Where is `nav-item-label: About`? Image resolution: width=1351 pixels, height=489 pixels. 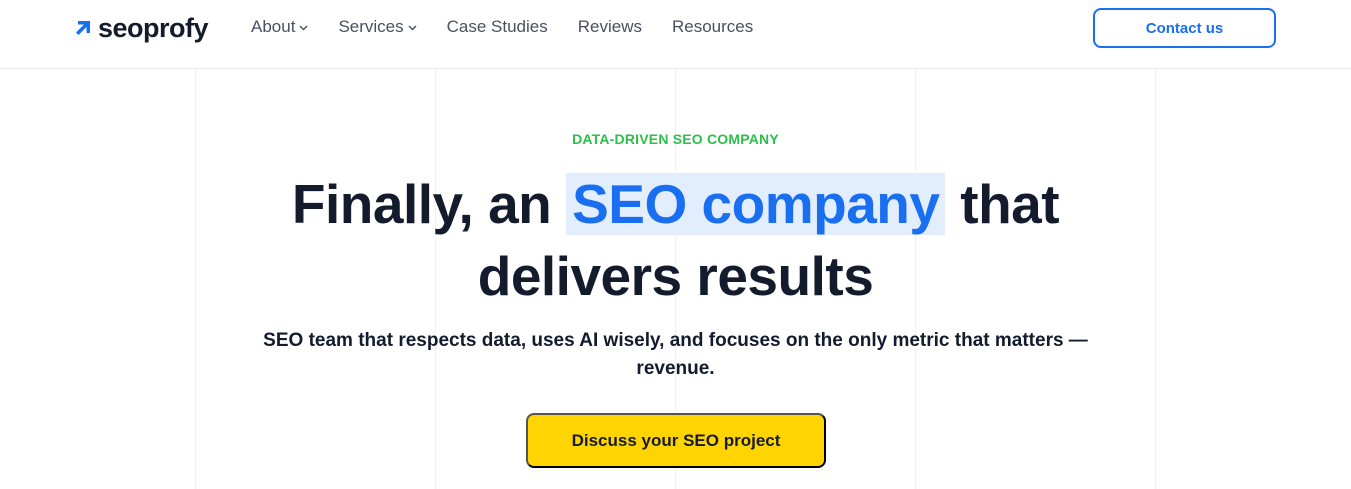
nav-item-label: About is located at coordinates (273, 26).